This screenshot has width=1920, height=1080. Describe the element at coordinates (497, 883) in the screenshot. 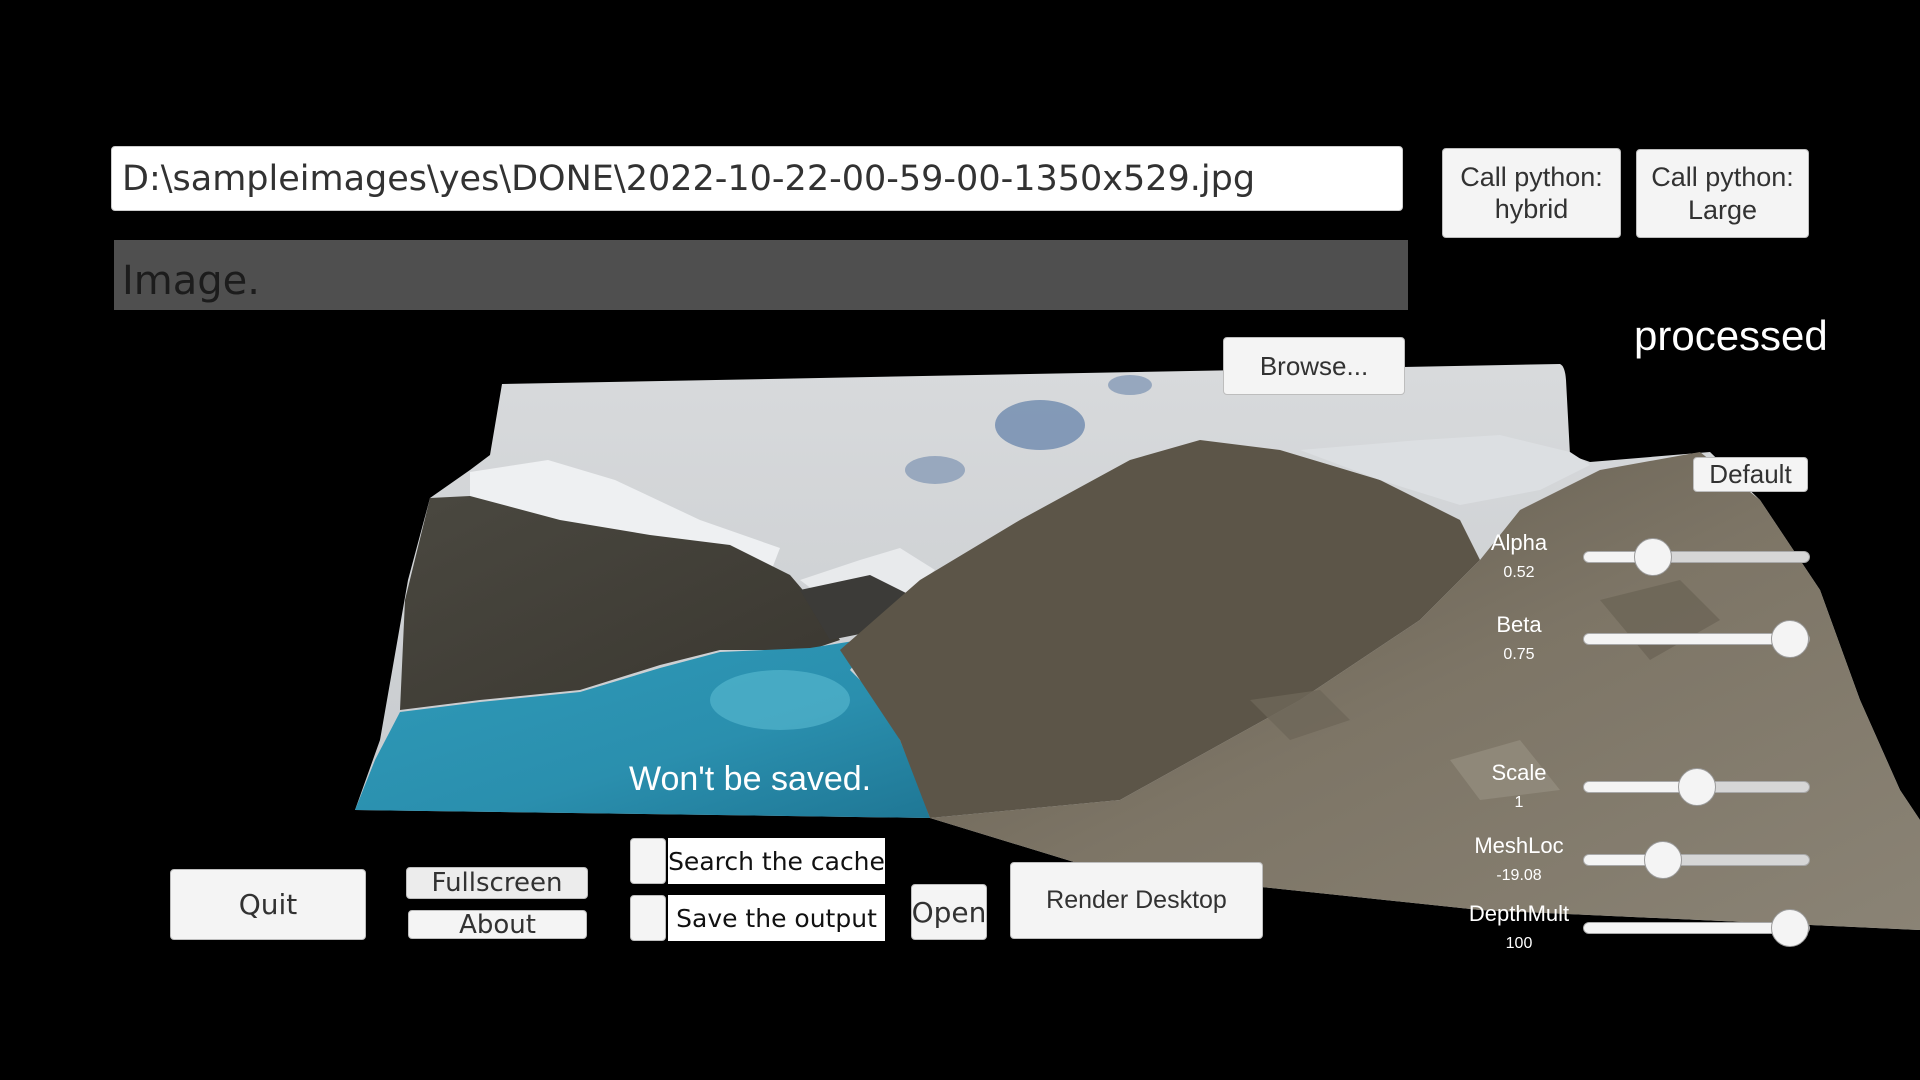

I see `fullscreen-button: Fullscreen` at that location.